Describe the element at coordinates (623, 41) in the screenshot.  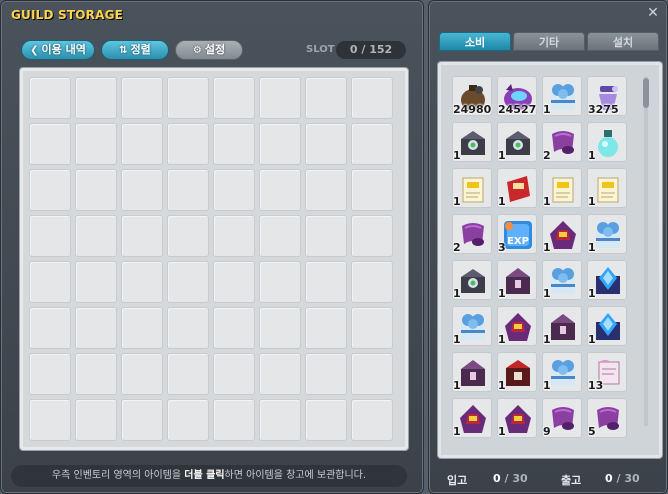
I see `tab-setup: 설치` at that location.